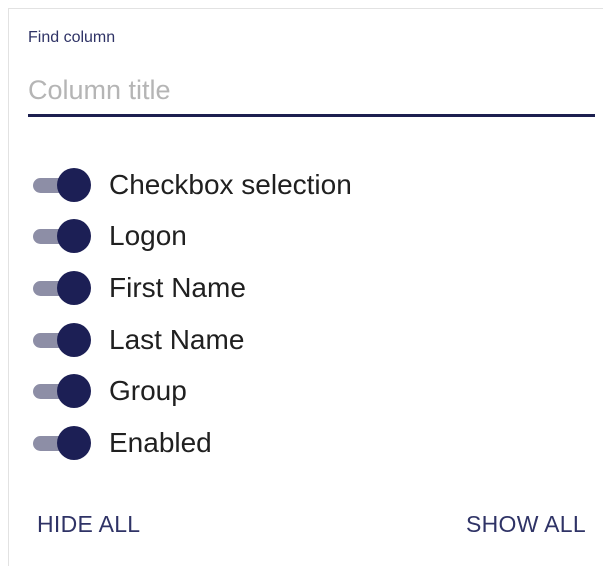 The image size is (603, 566). Describe the element at coordinates (192, 391) in the screenshot. I see `column-toggle-row-group: Group` at that location.